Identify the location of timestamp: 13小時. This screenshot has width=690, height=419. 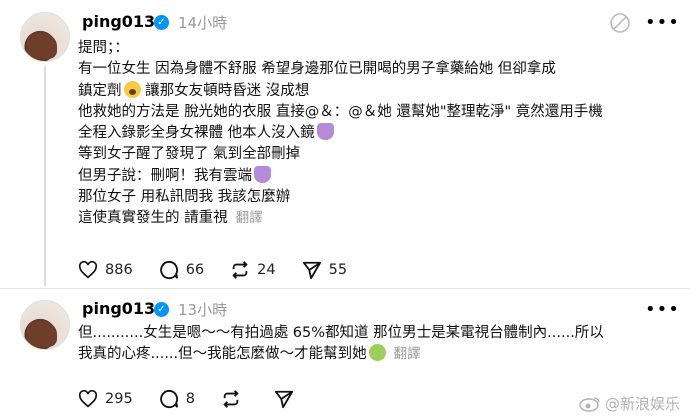
(203, 310).